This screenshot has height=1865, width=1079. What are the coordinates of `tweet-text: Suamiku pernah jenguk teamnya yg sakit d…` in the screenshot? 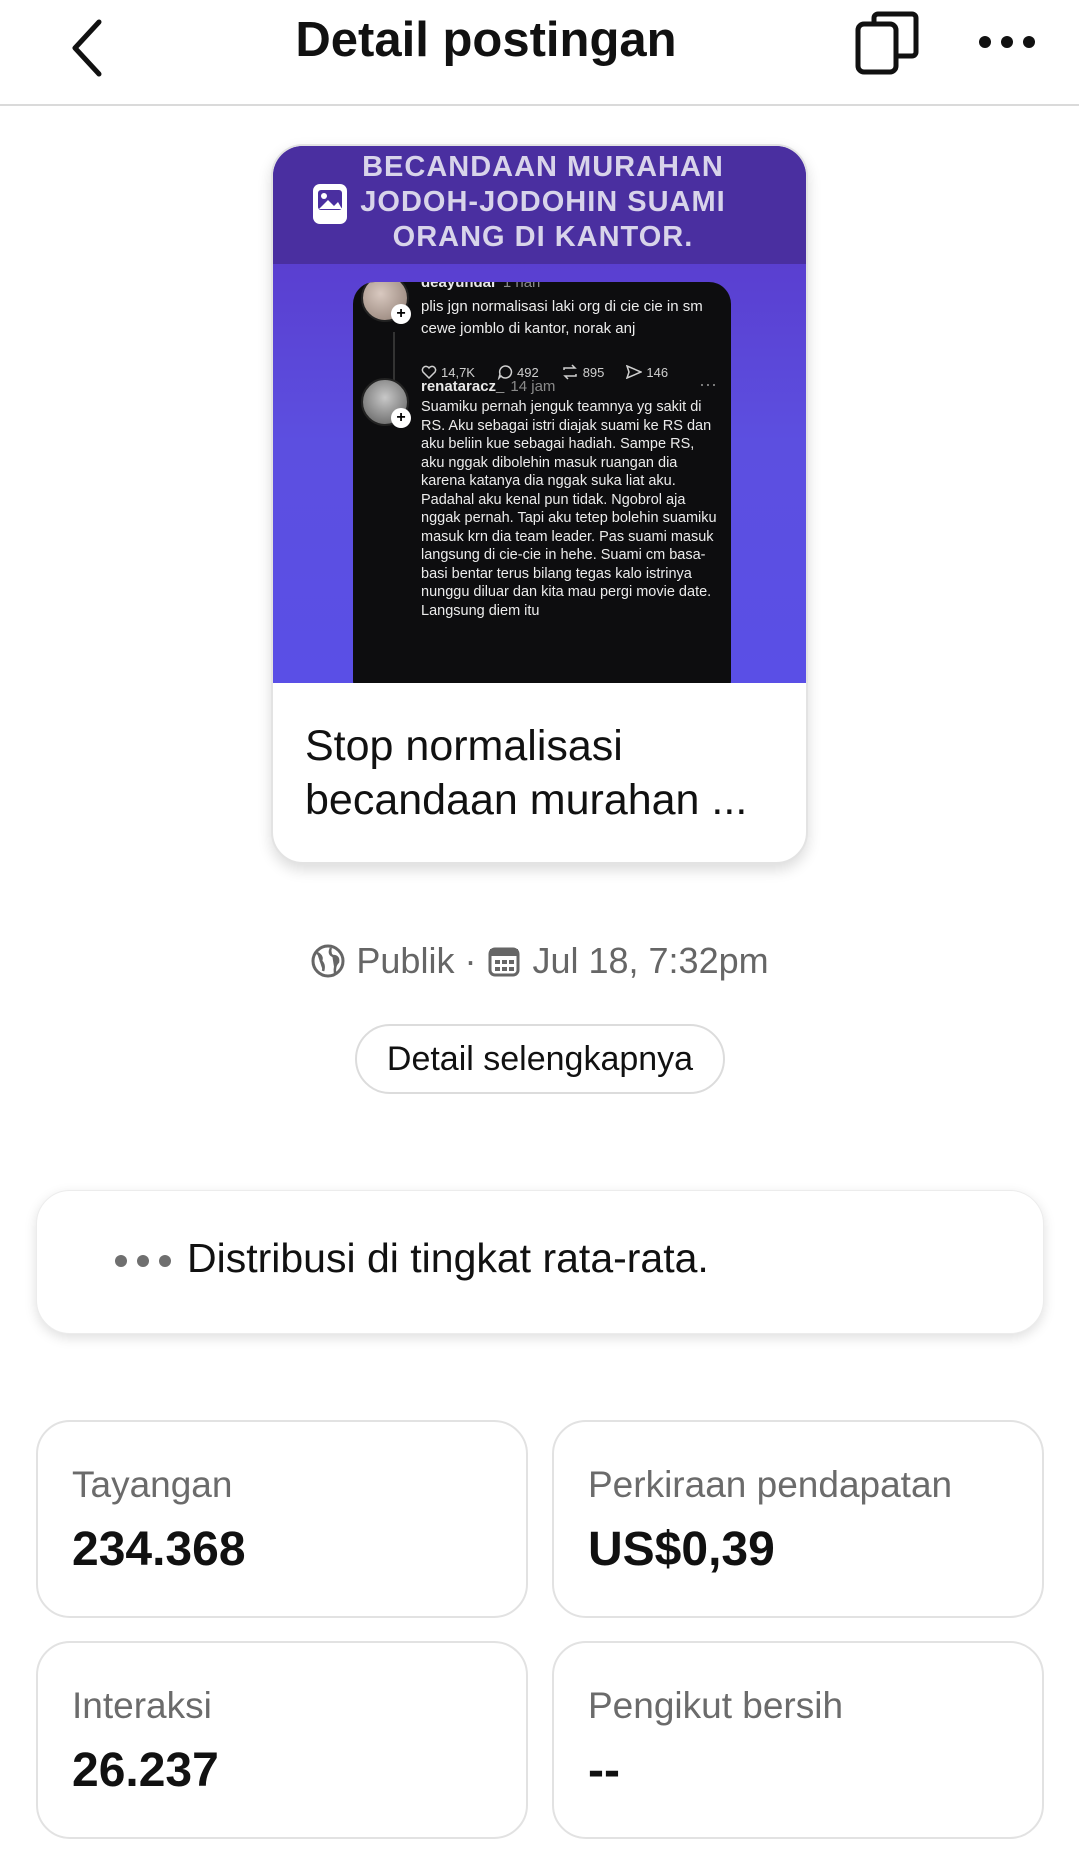 It's located at (569, 509).